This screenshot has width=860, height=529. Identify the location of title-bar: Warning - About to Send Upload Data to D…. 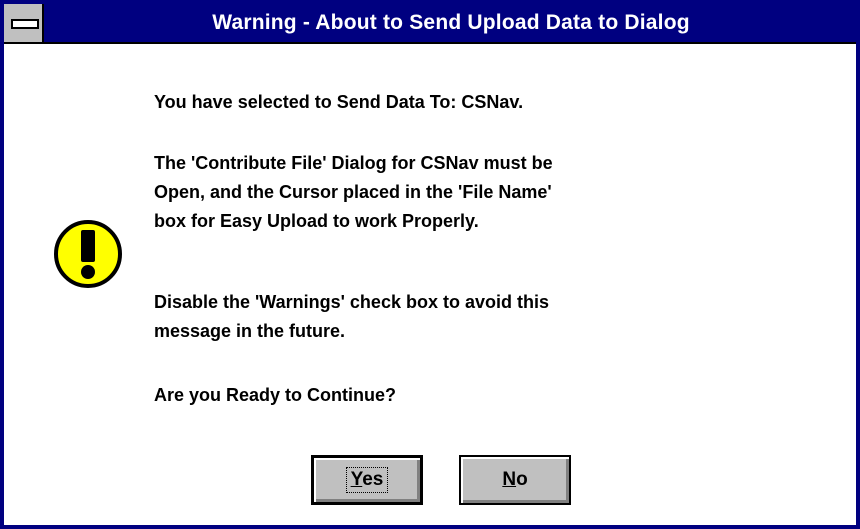
(430, 24).